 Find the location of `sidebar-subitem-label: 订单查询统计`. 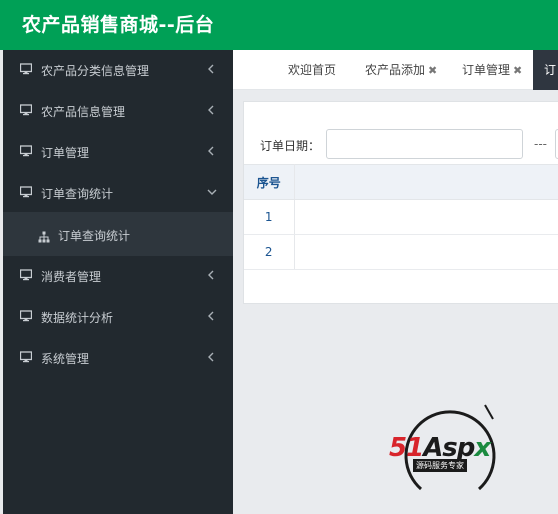

sidebar-subitem-label: 订单查询统计 is located at coordinates (94, 236).